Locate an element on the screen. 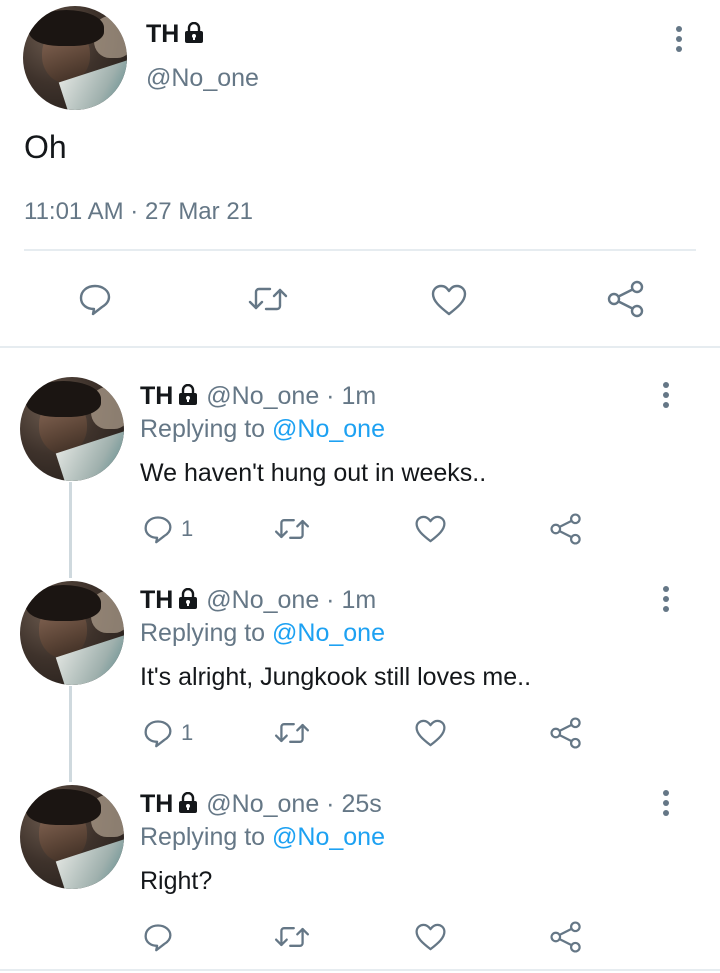 The image size is (720, 973). main-tweet-timestamp: 11:01 AM · 27 Mar 21 is located at coordinates (138, 212).